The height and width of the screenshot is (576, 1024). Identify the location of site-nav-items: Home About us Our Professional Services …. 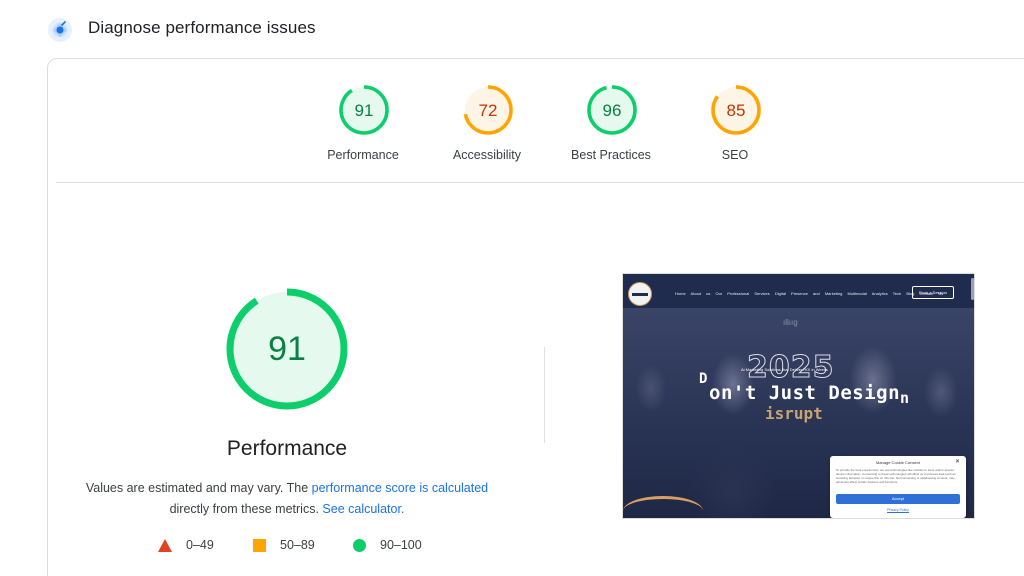
(809, 293).